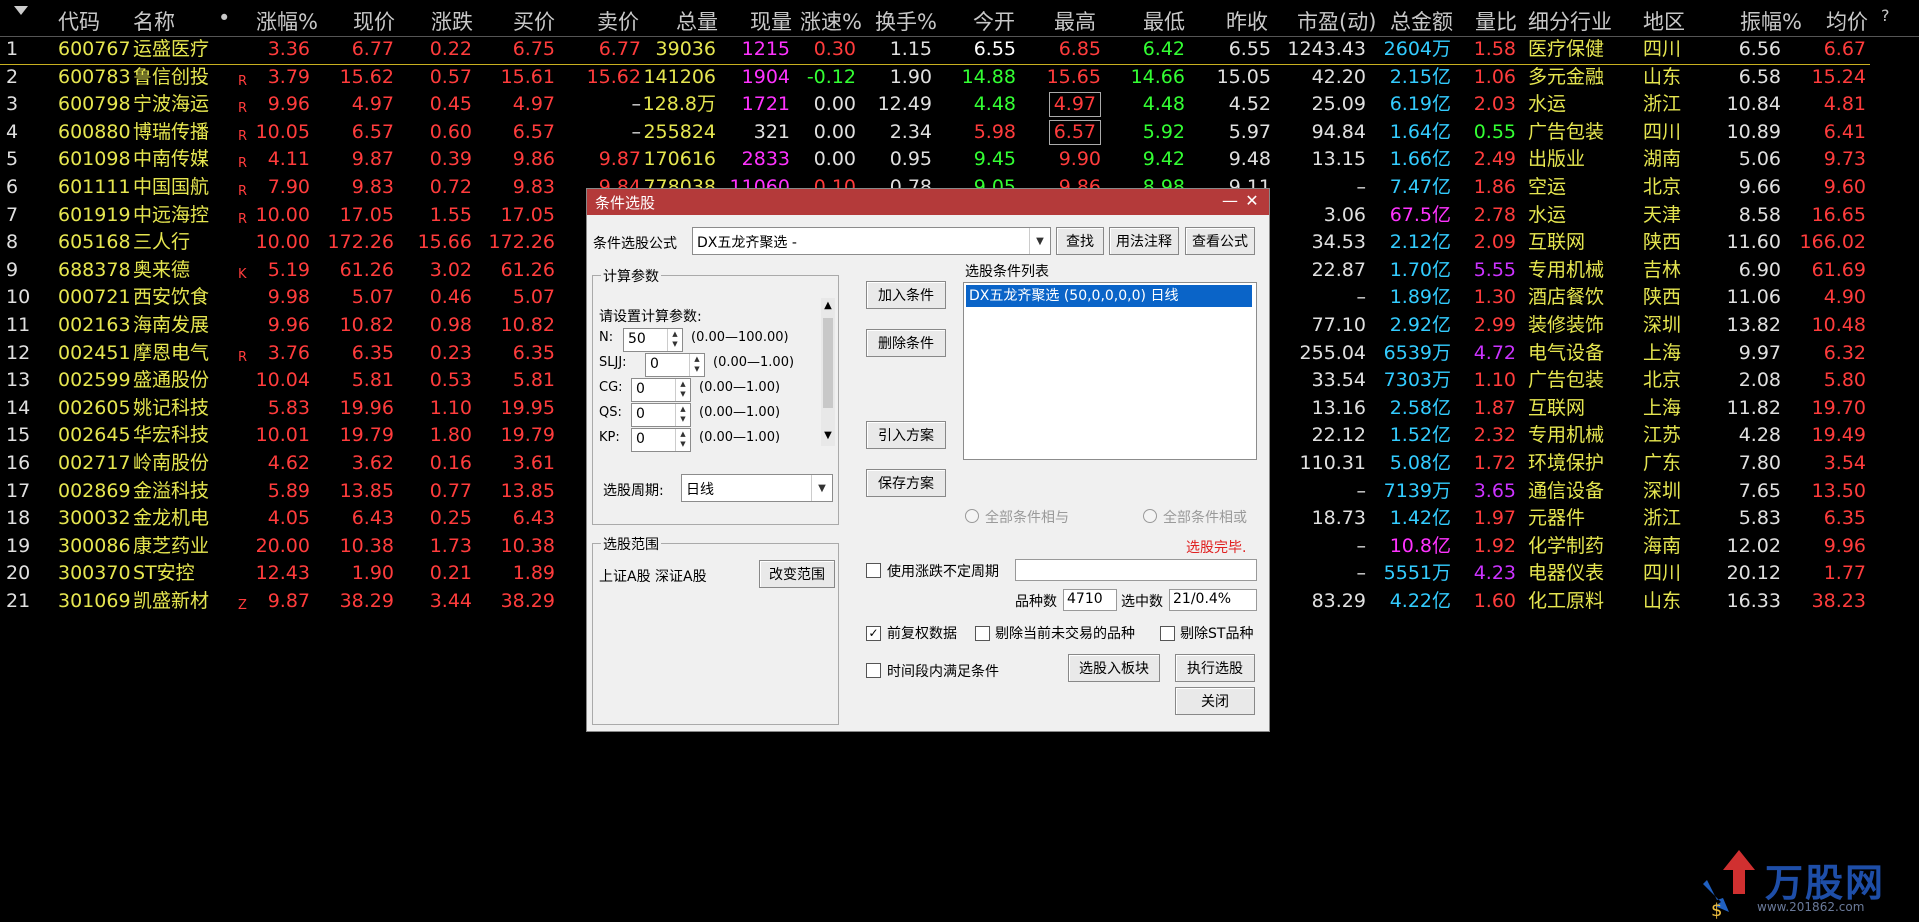  What do you see at coordinates (1847, 21) in the screenshot?
I see `col-avg: 均价` at bounding box center [1847, 21].